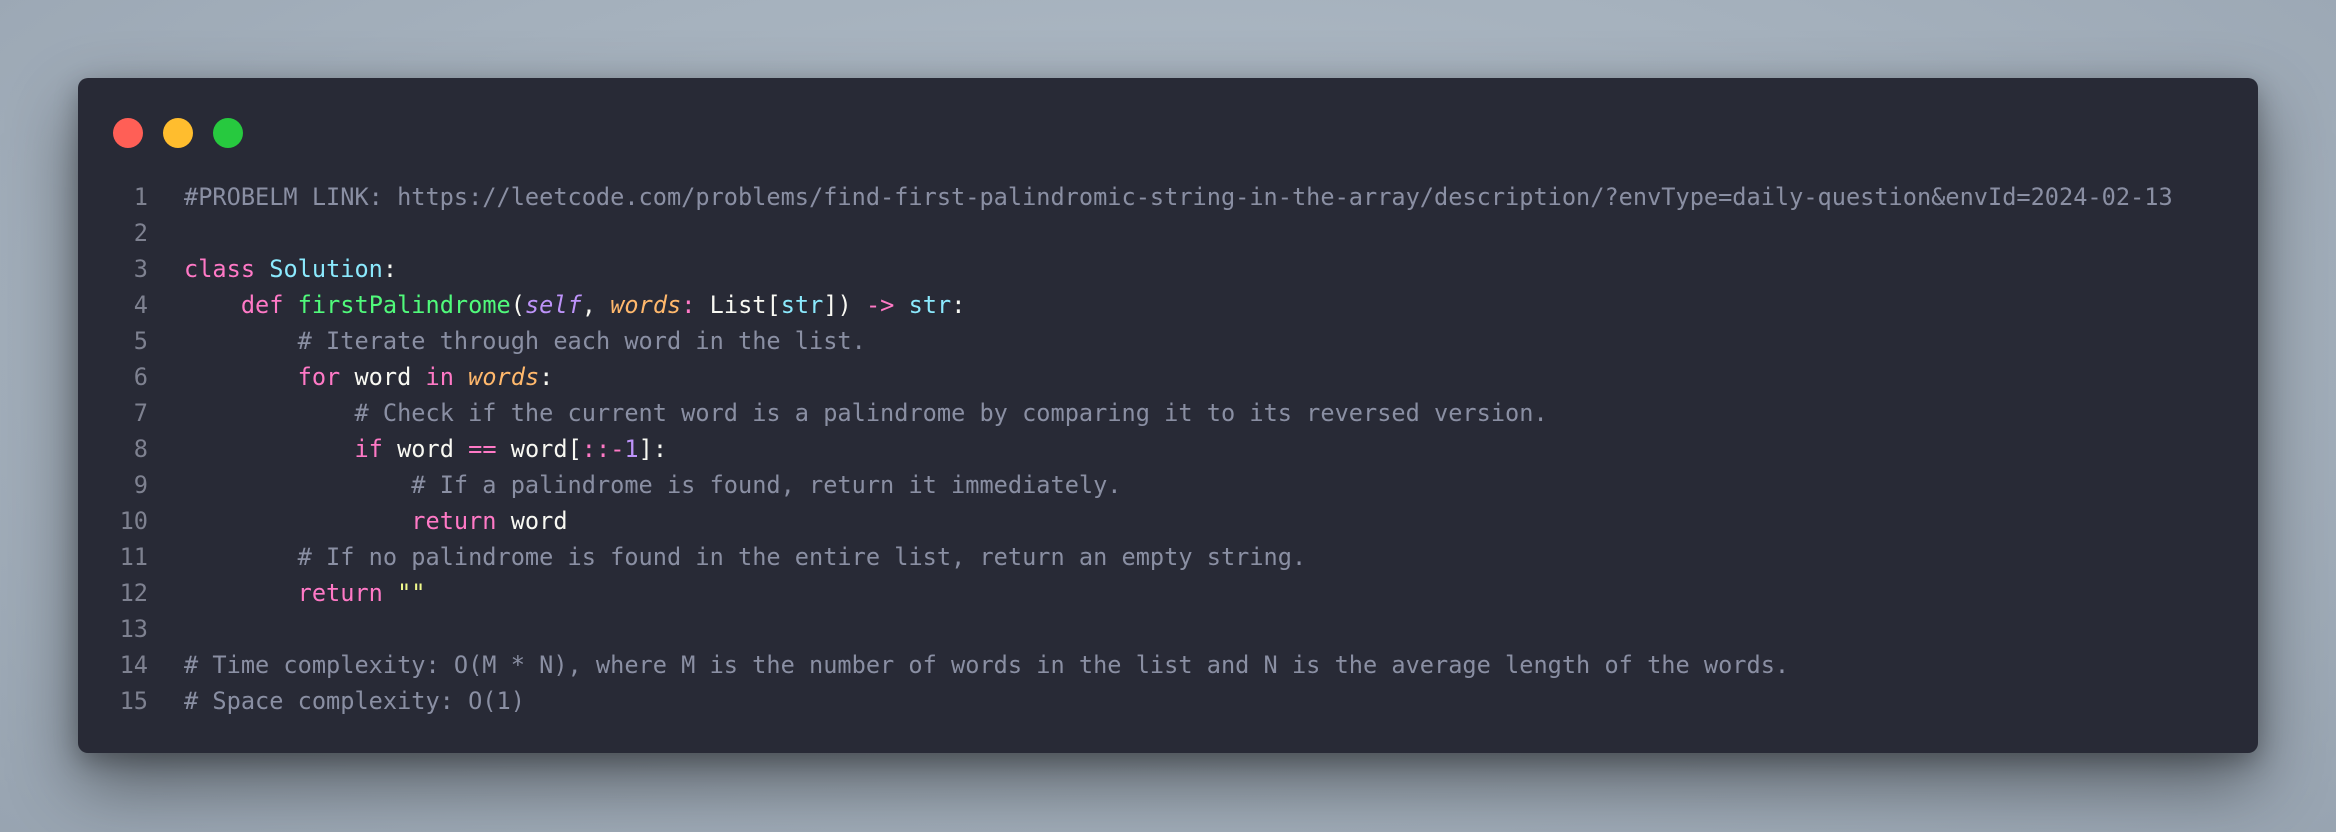  I want to click on line-number: 4, so click(140, 305).